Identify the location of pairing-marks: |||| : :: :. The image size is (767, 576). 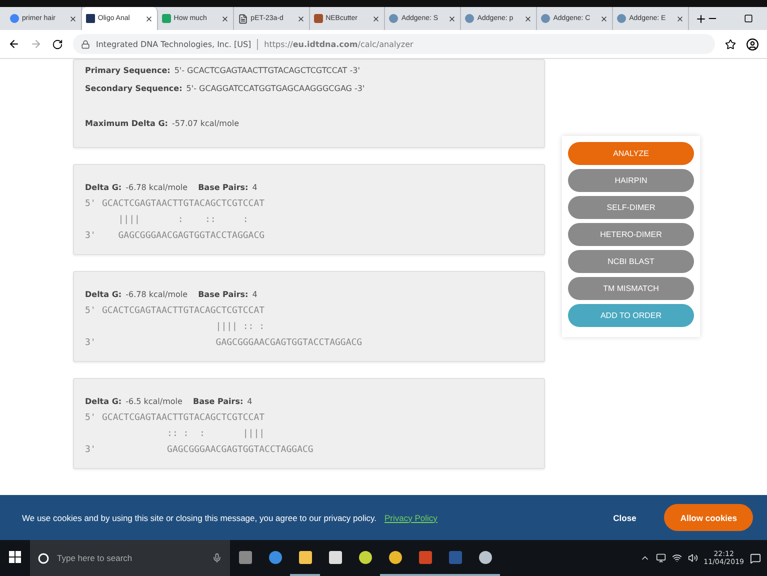
(182, 220).